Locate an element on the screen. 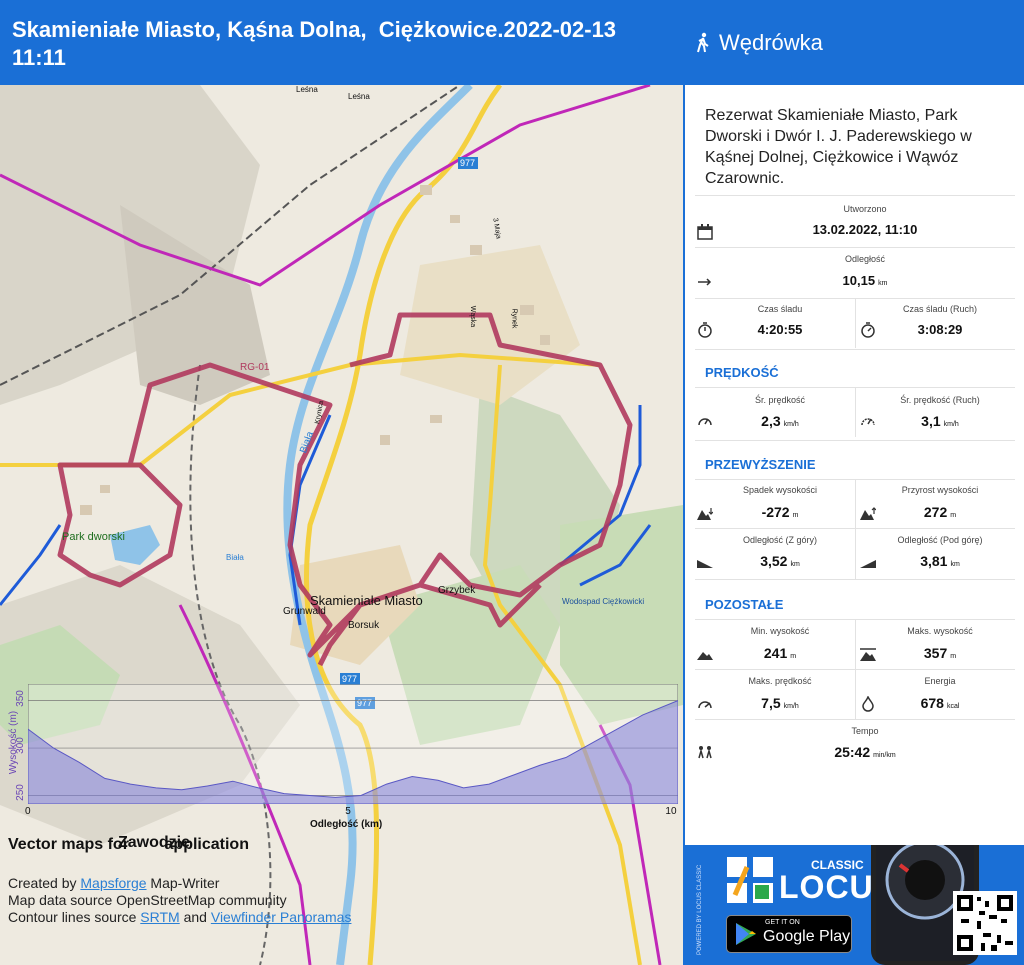 The height and width of the screenshot is (965, 1024). qr-code-icon is located at coordinates (985, 923).